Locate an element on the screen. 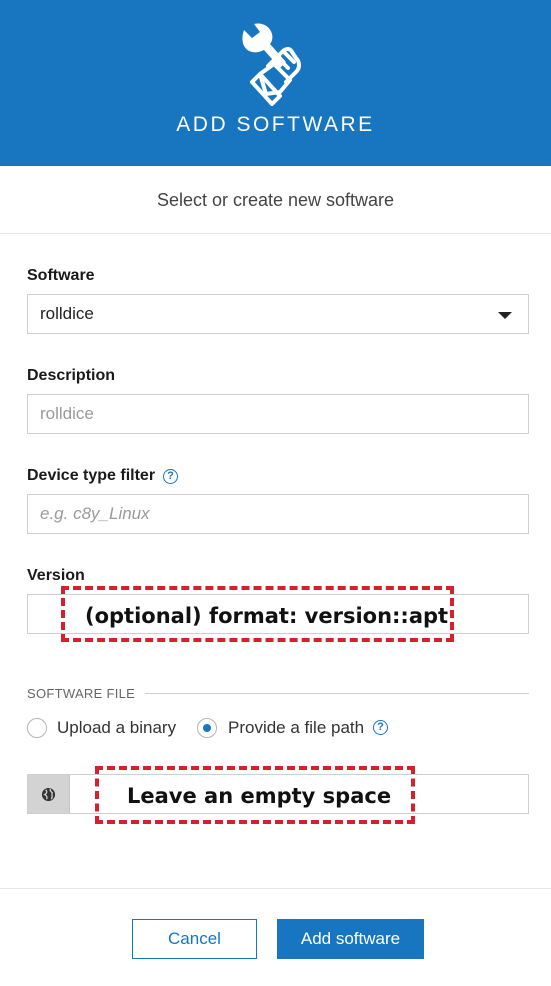 Image resolution: width=551 pixels, height=986 pixels. software-select-value: rolldice is located at coordinates (67, 313).